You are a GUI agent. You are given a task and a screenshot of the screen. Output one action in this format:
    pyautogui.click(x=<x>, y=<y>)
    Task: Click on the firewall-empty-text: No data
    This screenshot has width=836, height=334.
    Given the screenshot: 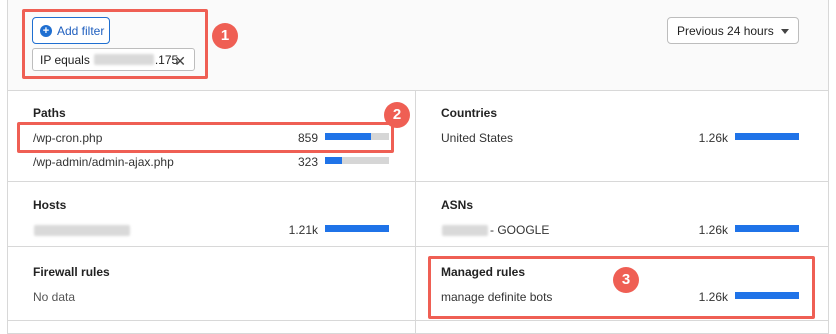 What is the action you would take?
    pyautogui.click(x=54, y=297)
    